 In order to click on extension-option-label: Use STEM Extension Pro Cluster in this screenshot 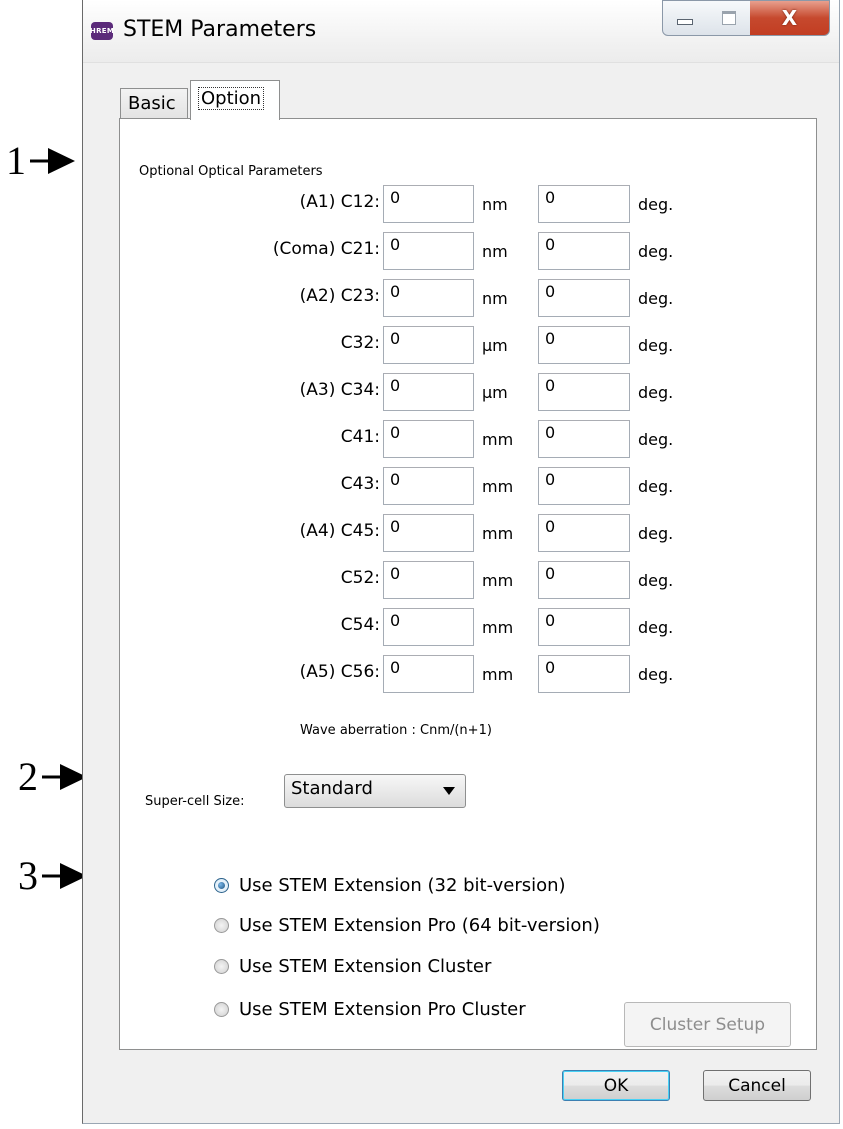, I will do `click(382, 1009)`.